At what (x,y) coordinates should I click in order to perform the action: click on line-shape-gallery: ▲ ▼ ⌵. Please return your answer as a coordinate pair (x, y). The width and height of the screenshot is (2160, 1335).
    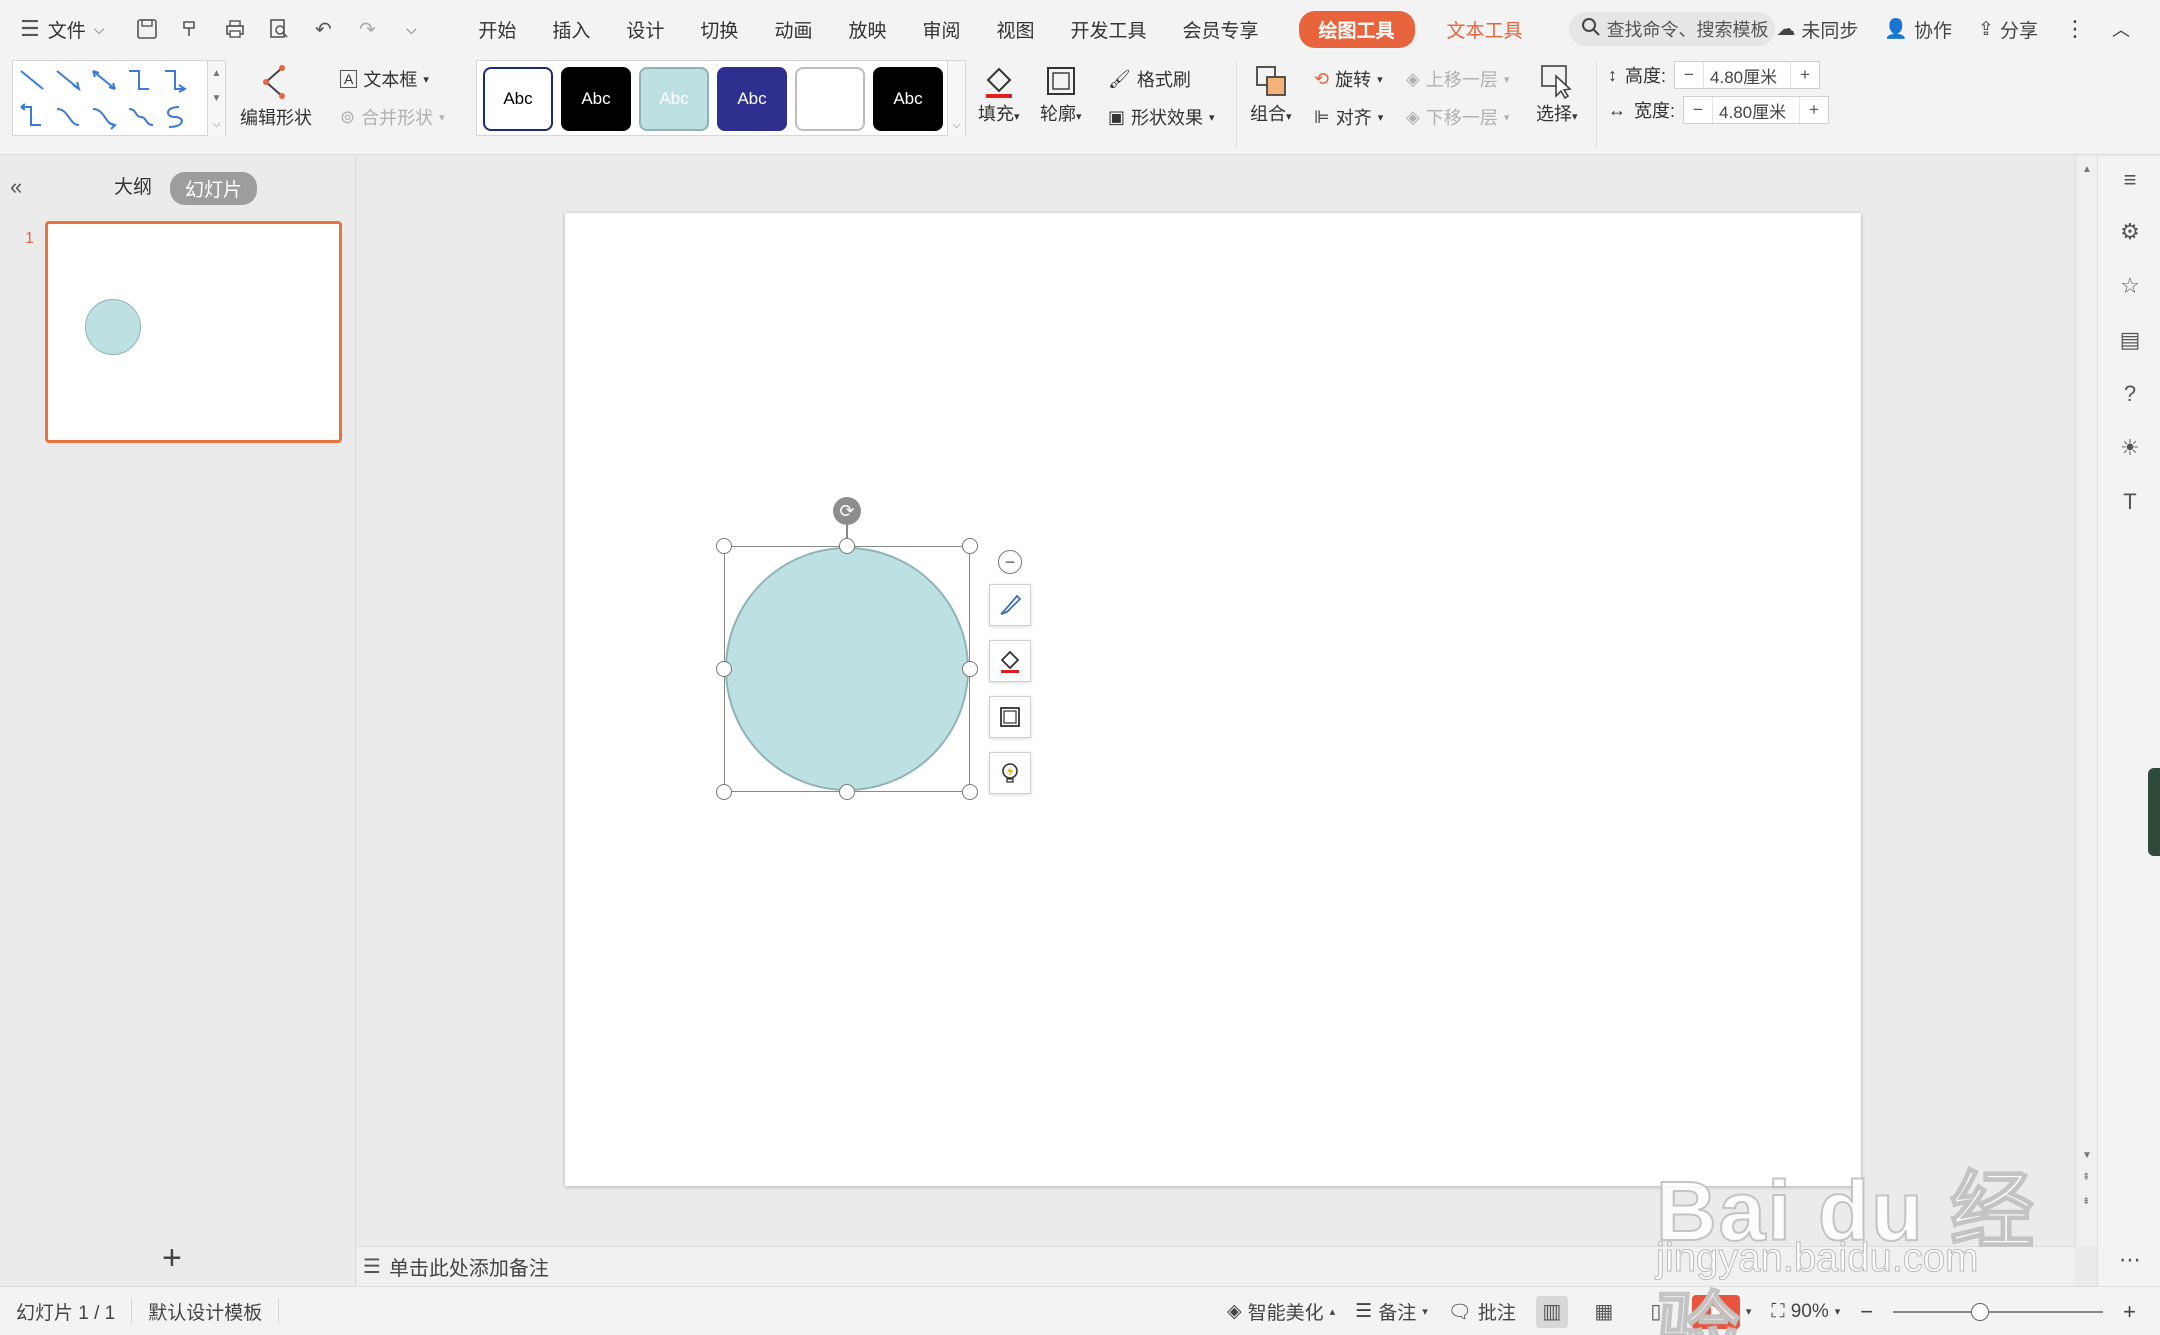
    Looking at the image, I should click on (119, 98).